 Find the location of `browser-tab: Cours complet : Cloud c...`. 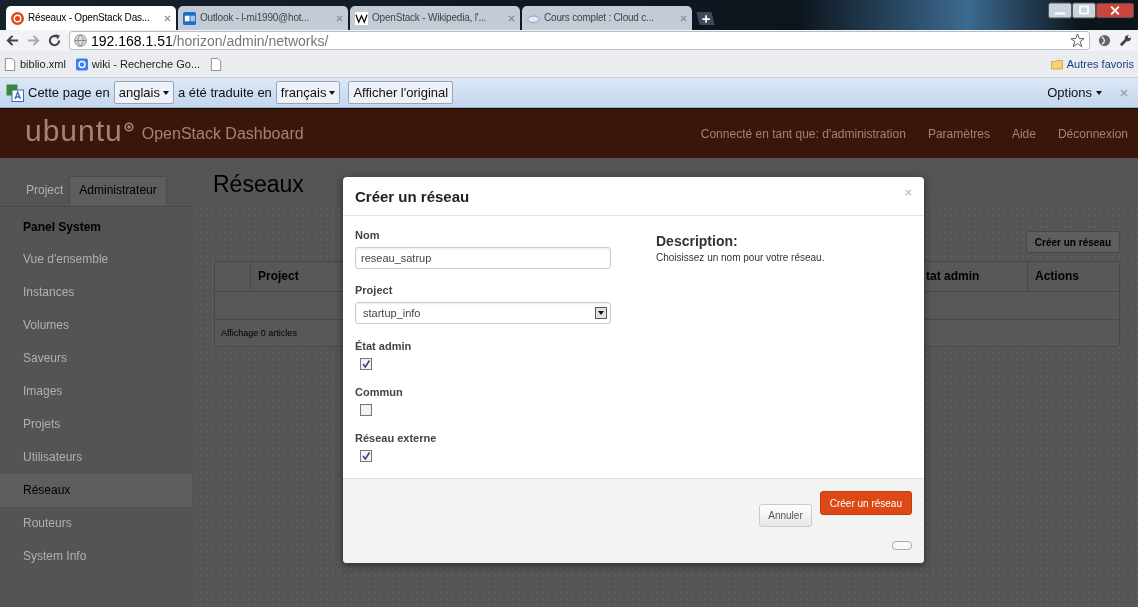

browser-tab: Cours complet : Cloud c... is located at coordinates (607, 18).